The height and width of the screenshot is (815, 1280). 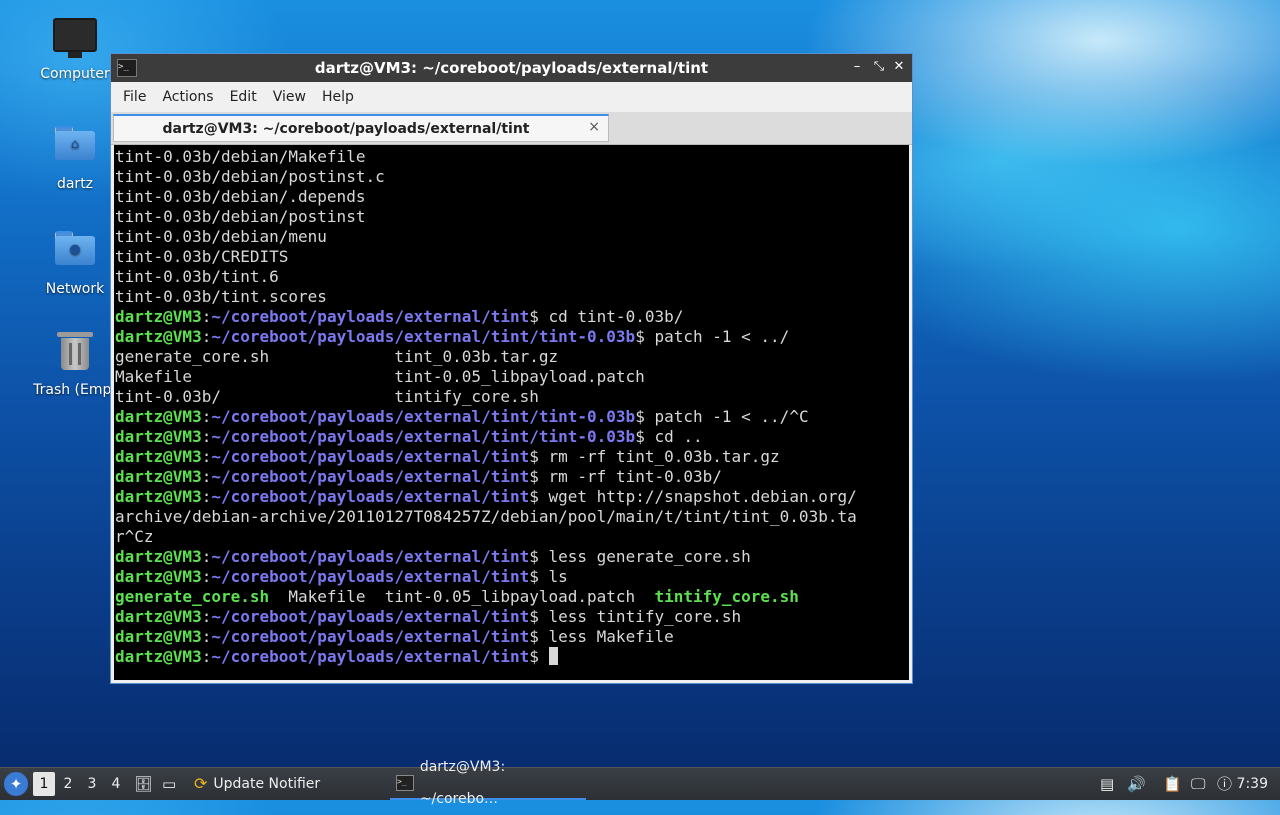 What do you see at coordinates (16, 784) in the screenshot?
I see `start-menu-button: ✦` at bounding box center [16, 784].